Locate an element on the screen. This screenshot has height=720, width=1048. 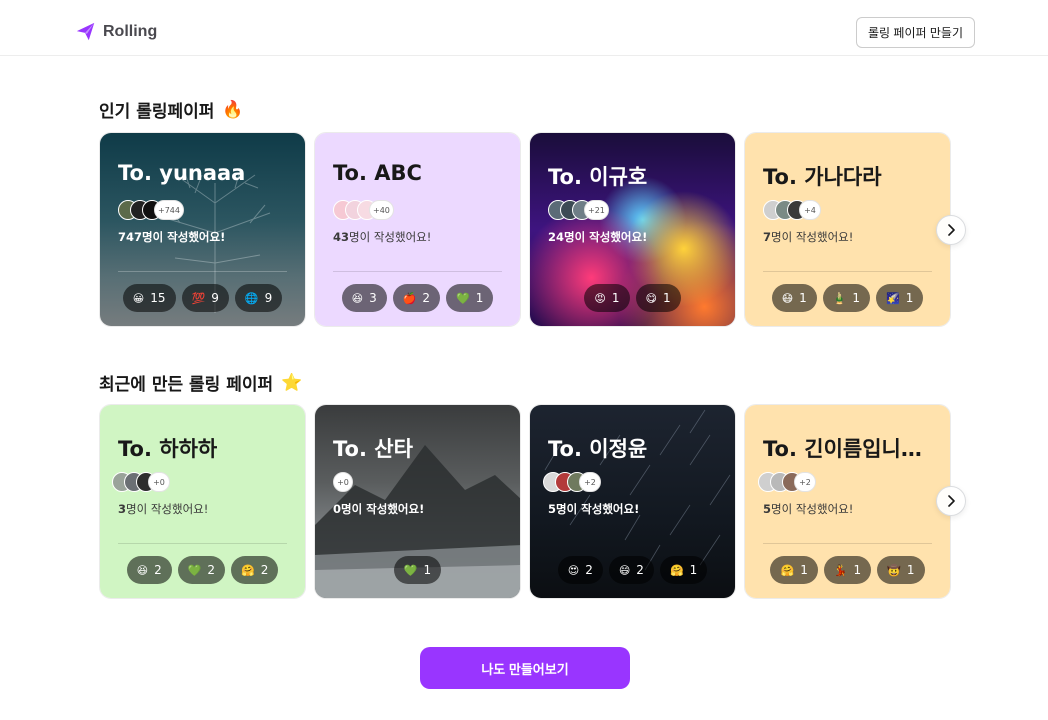
reaction-emoji: 😄 is located at coordinates (624, 570).